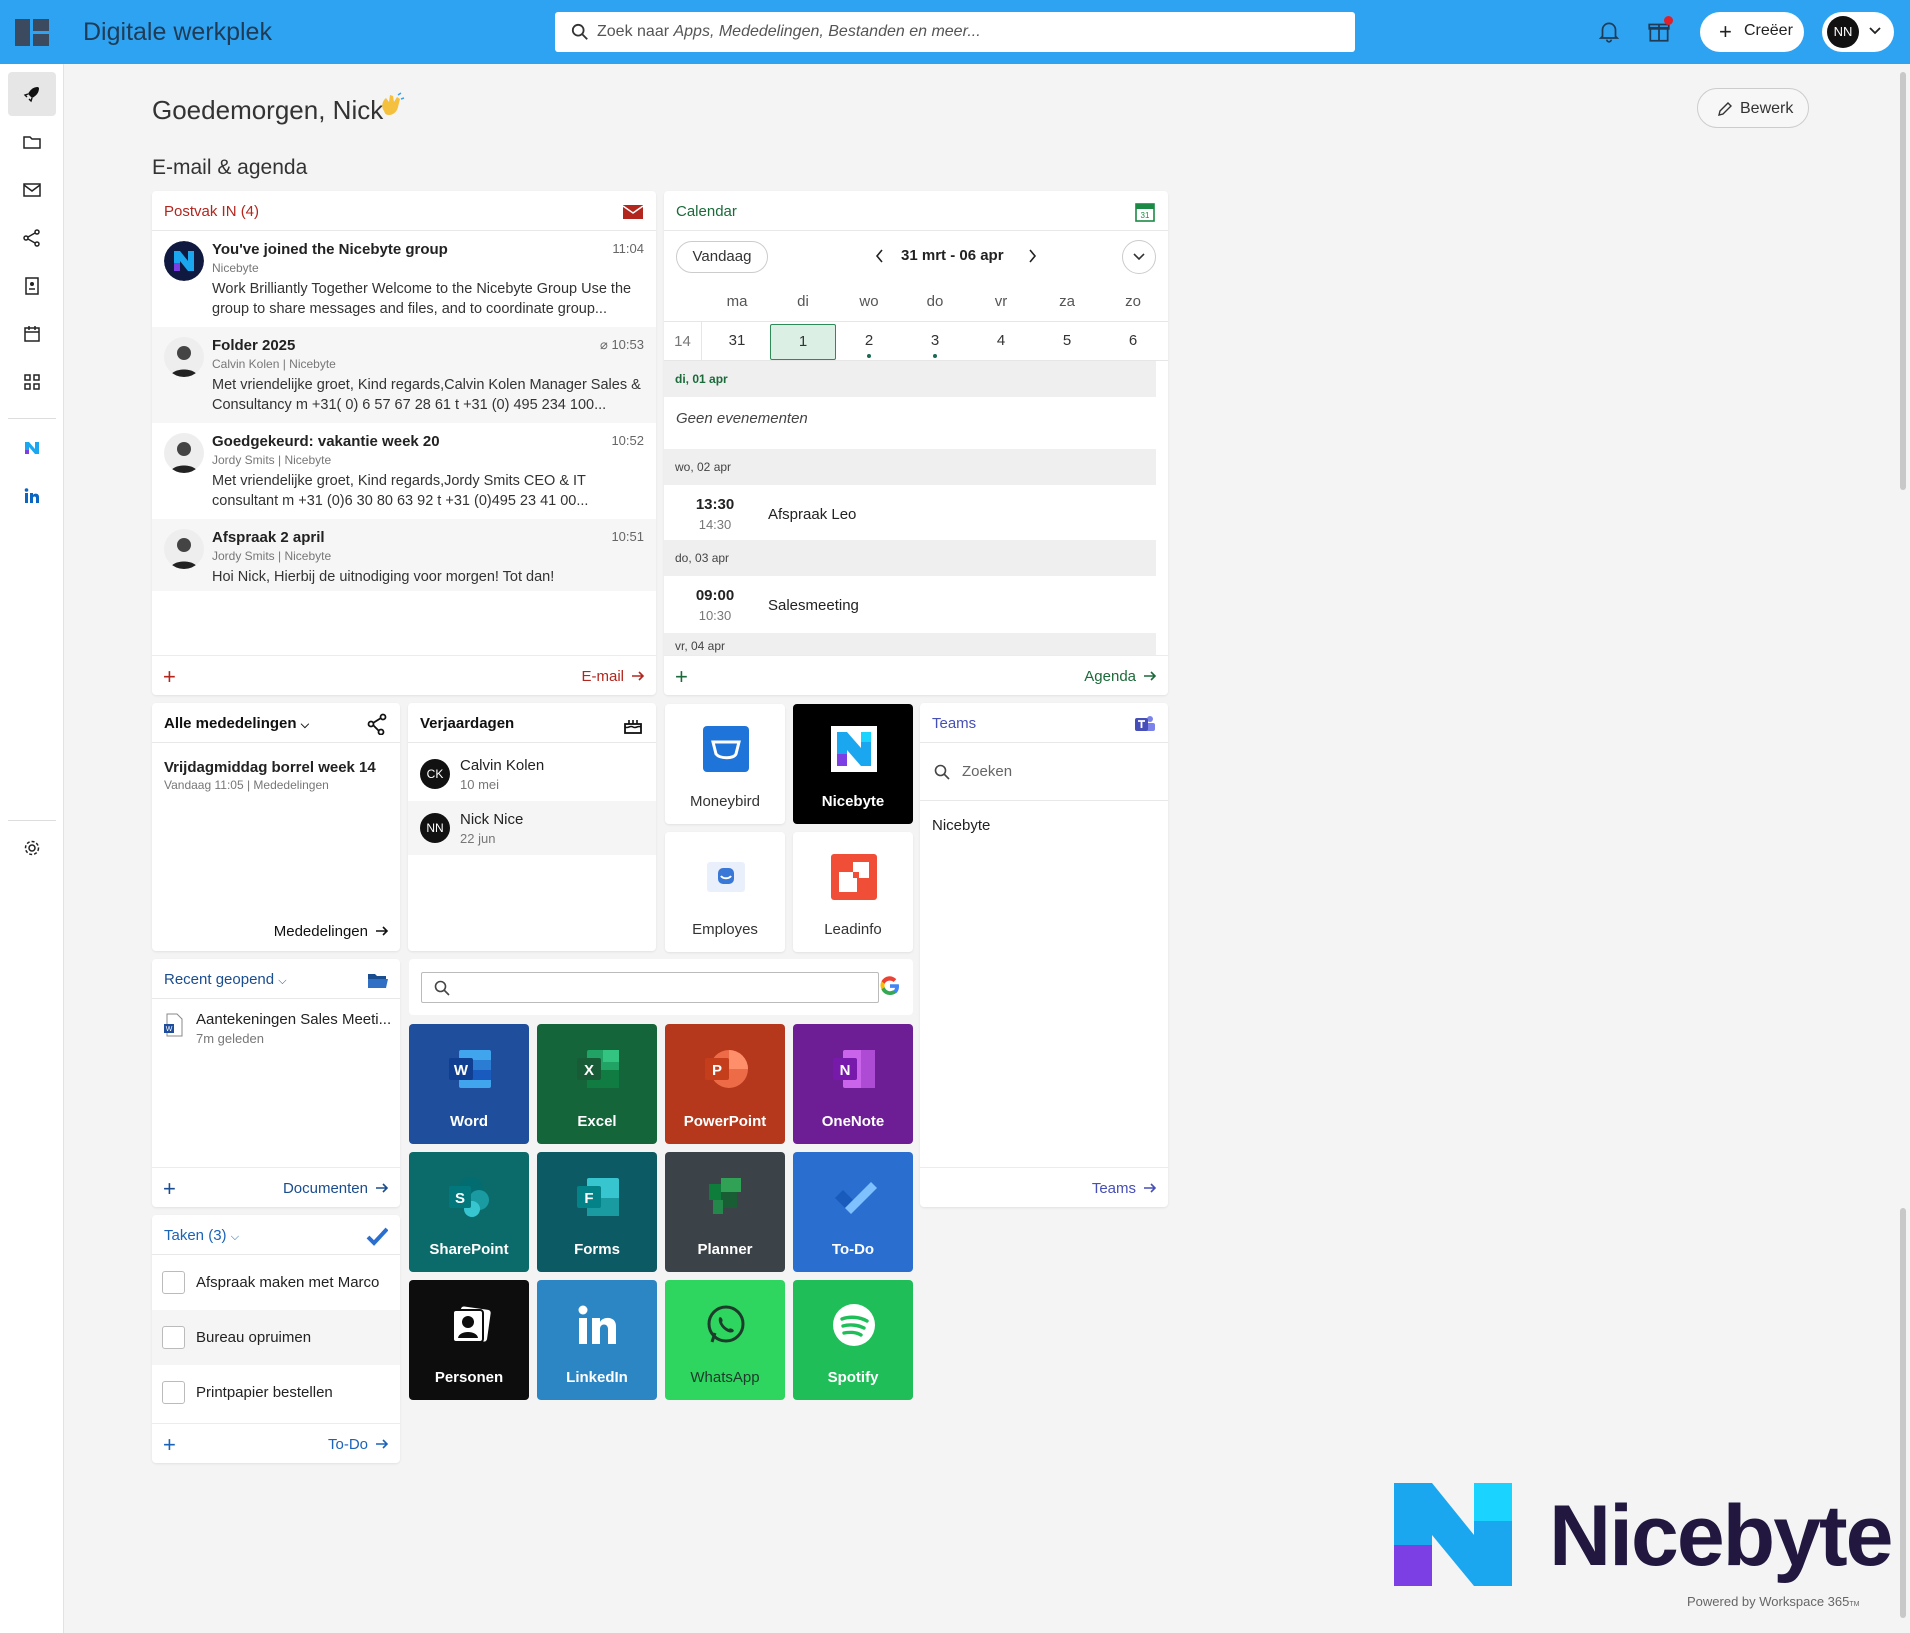 This screenshot has width=1910, height=1633. Describe the element at coordinates (270, 767) in the screenshot. I see `announcement-title: Vrijdagmiddag borrel week 14` at that location.